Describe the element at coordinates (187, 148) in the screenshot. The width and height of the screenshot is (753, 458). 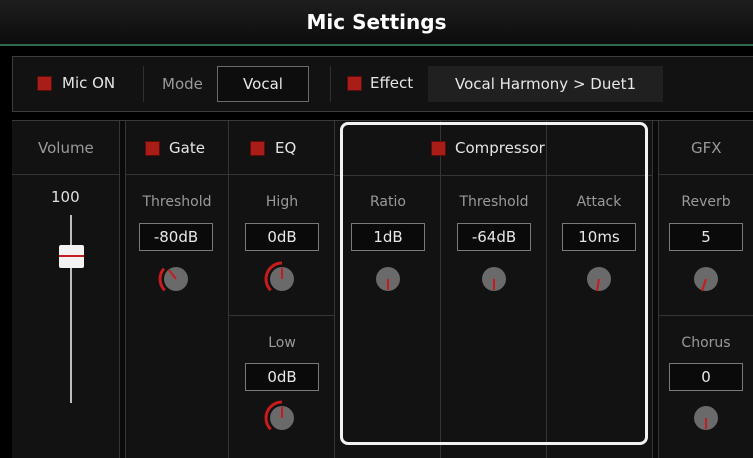
I see `gate-label: Gate` at that location.